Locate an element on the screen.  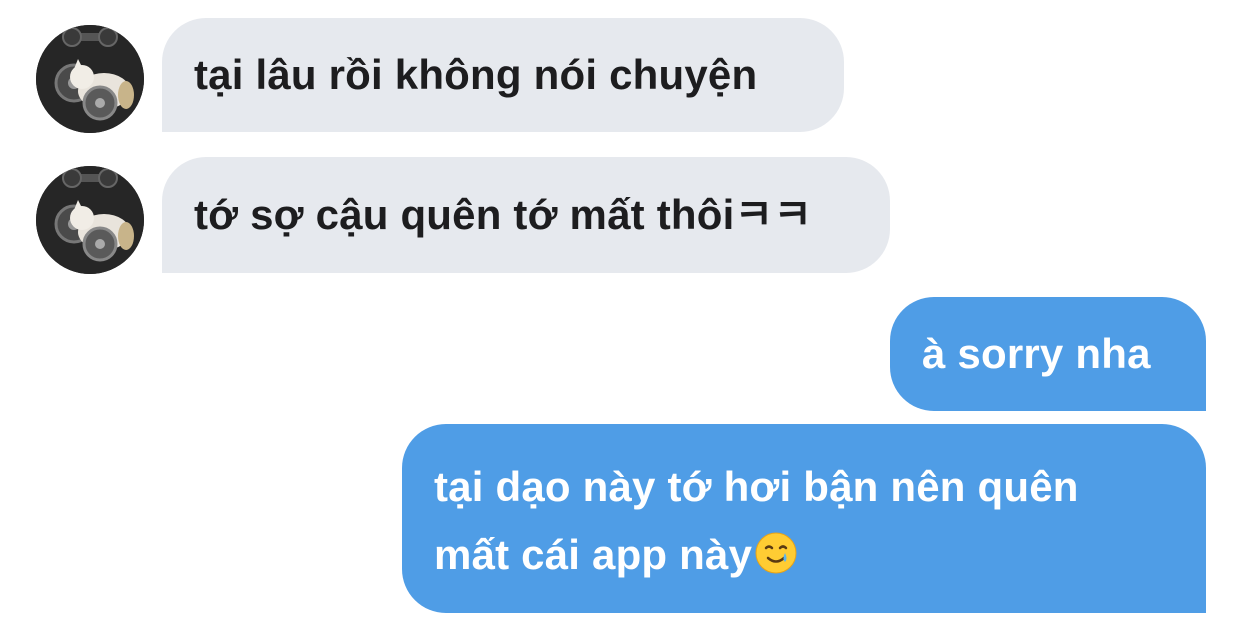
message-text-line-2: mất cái app này is located at coordinates (804, 555).